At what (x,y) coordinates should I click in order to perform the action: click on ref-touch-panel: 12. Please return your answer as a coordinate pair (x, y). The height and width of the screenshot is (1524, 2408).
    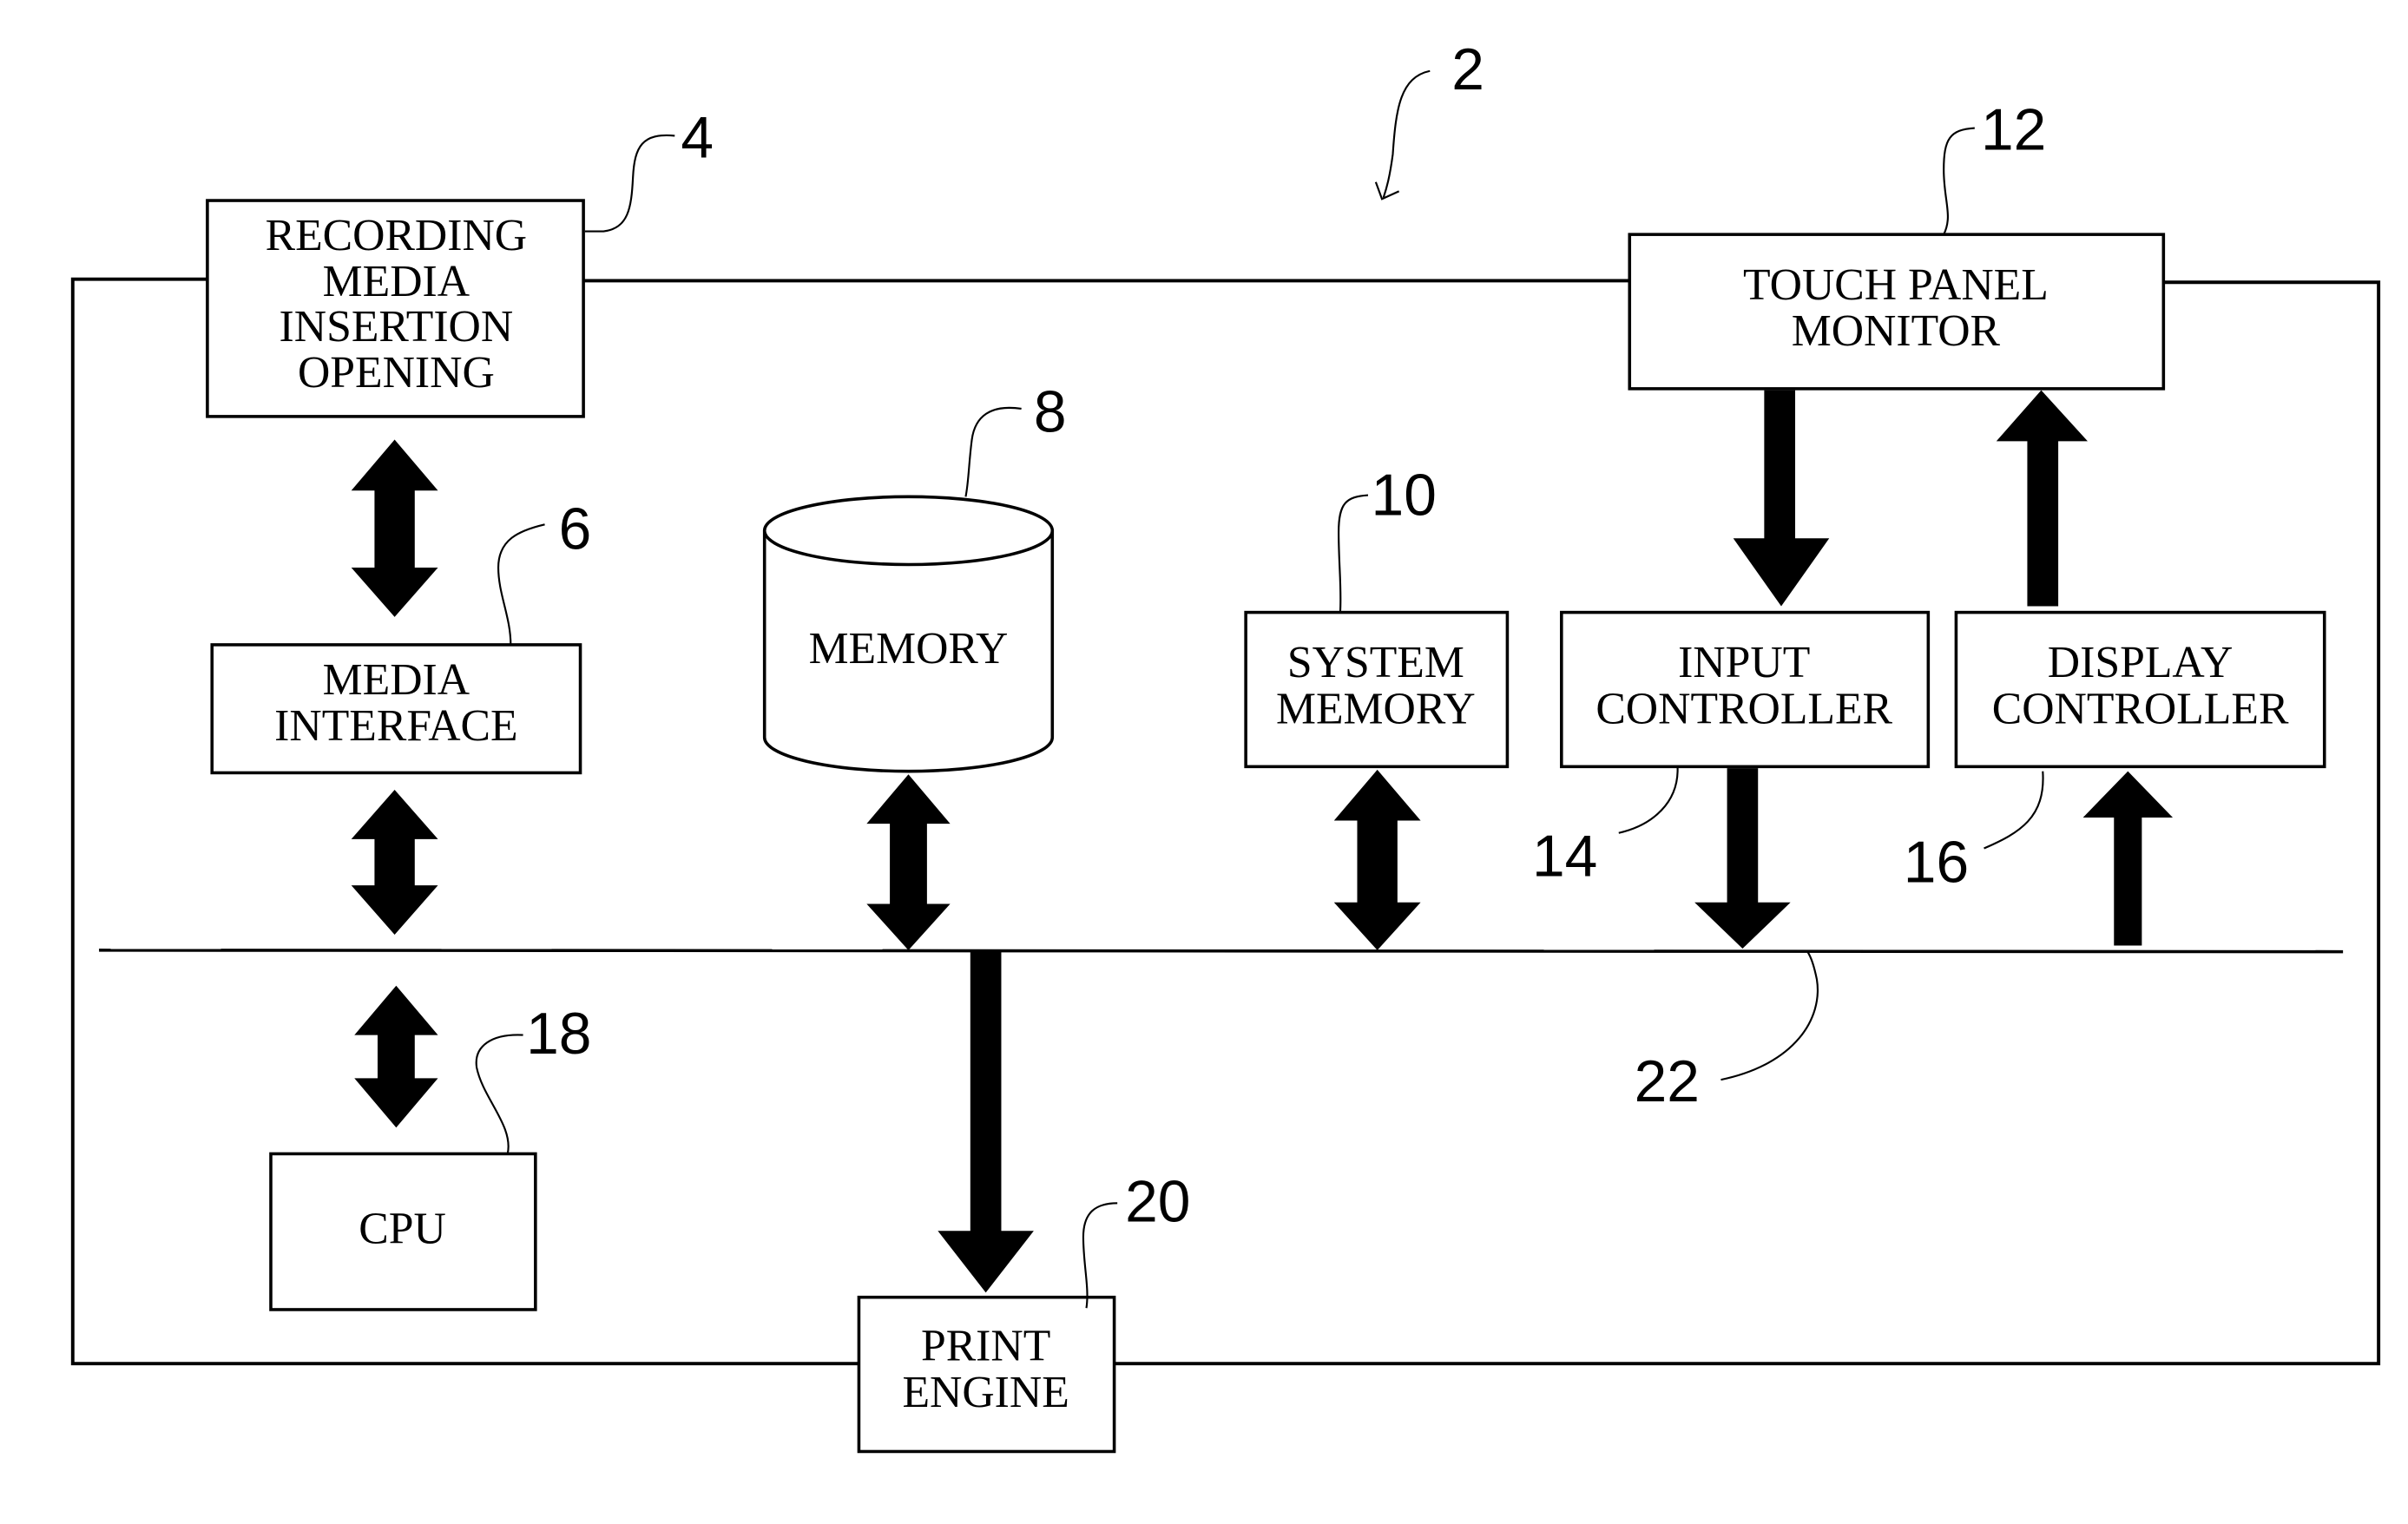
    Looking at the image, I should click on (2013, 129).